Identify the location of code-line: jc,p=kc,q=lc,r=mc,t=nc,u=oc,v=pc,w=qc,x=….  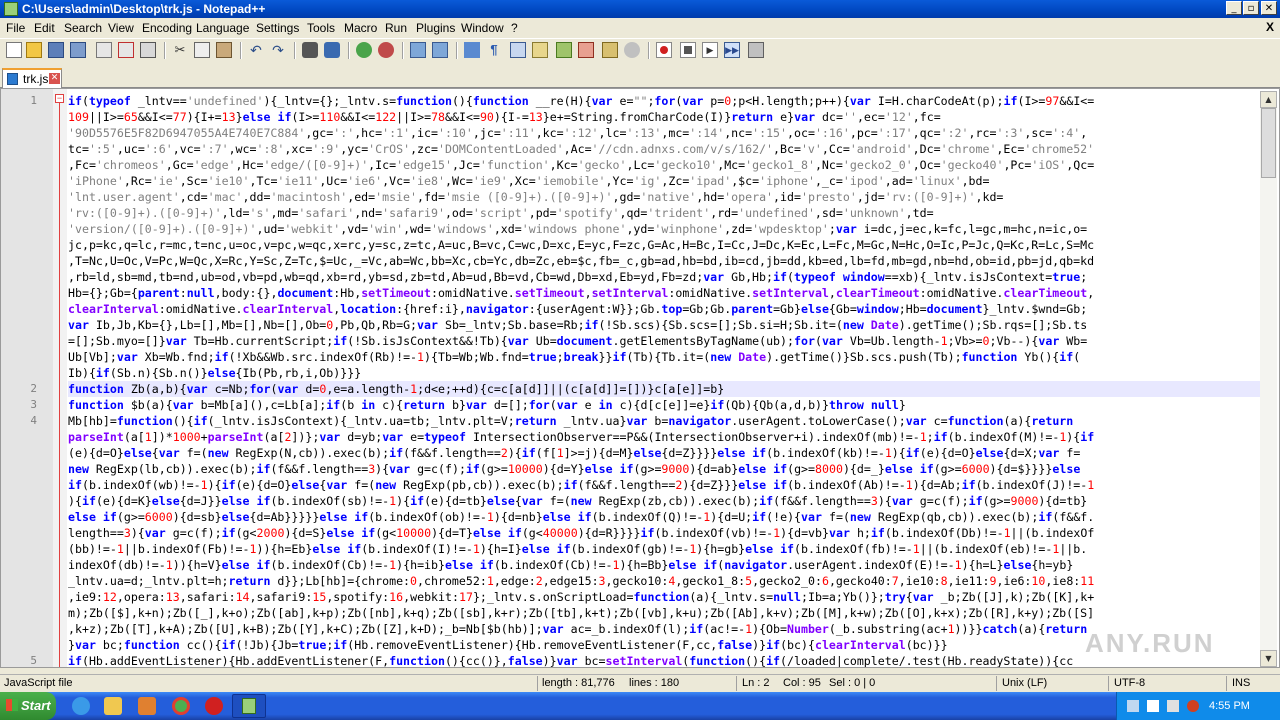
(664, 245).